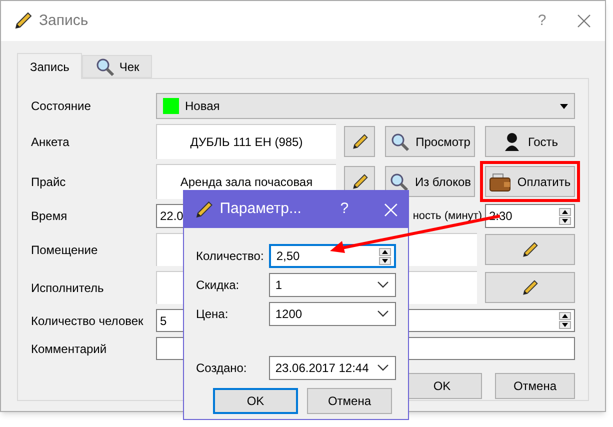 Image resolution: width=613 pixels, height=427 pixels. Describe the element at coordinates (255, 401) in the screenshot. I see `dialog-button: OK` at that location.